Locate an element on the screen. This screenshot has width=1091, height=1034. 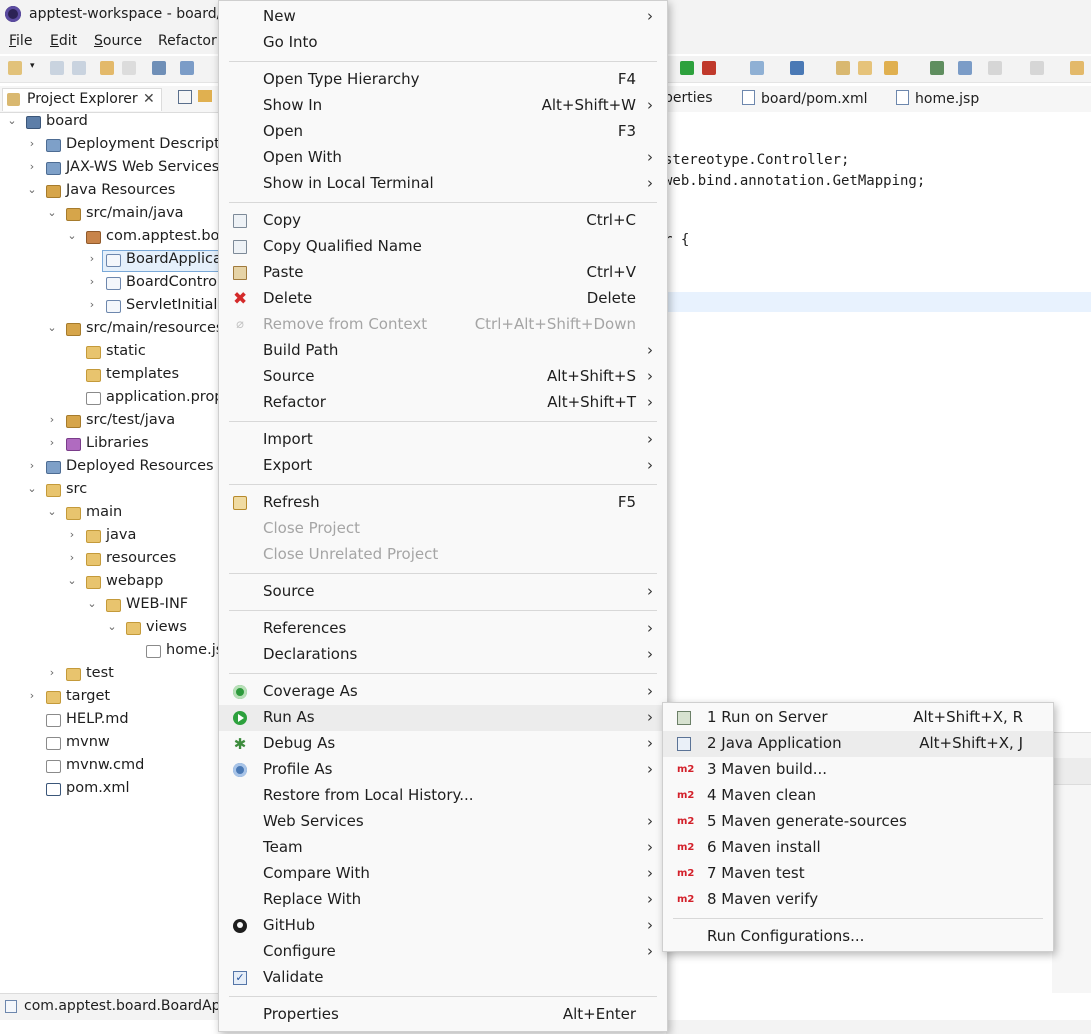
terminal-icon is located at coordinates (159, 68).